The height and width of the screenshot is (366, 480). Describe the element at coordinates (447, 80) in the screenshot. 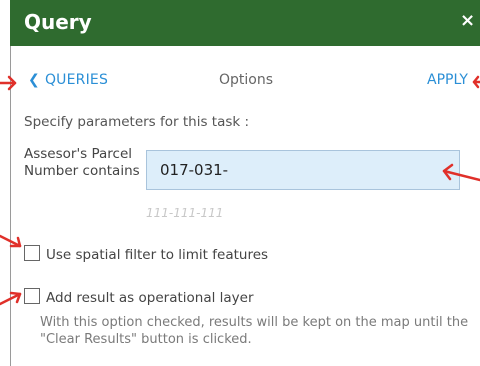

I see `apply-button: APPLY` at that location.